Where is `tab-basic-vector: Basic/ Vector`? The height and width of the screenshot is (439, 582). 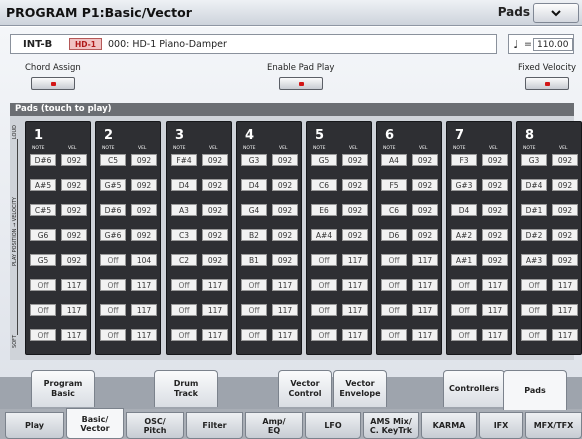 tab-basic-vector: Basic/ Vector is located at coordinates (95, 423).